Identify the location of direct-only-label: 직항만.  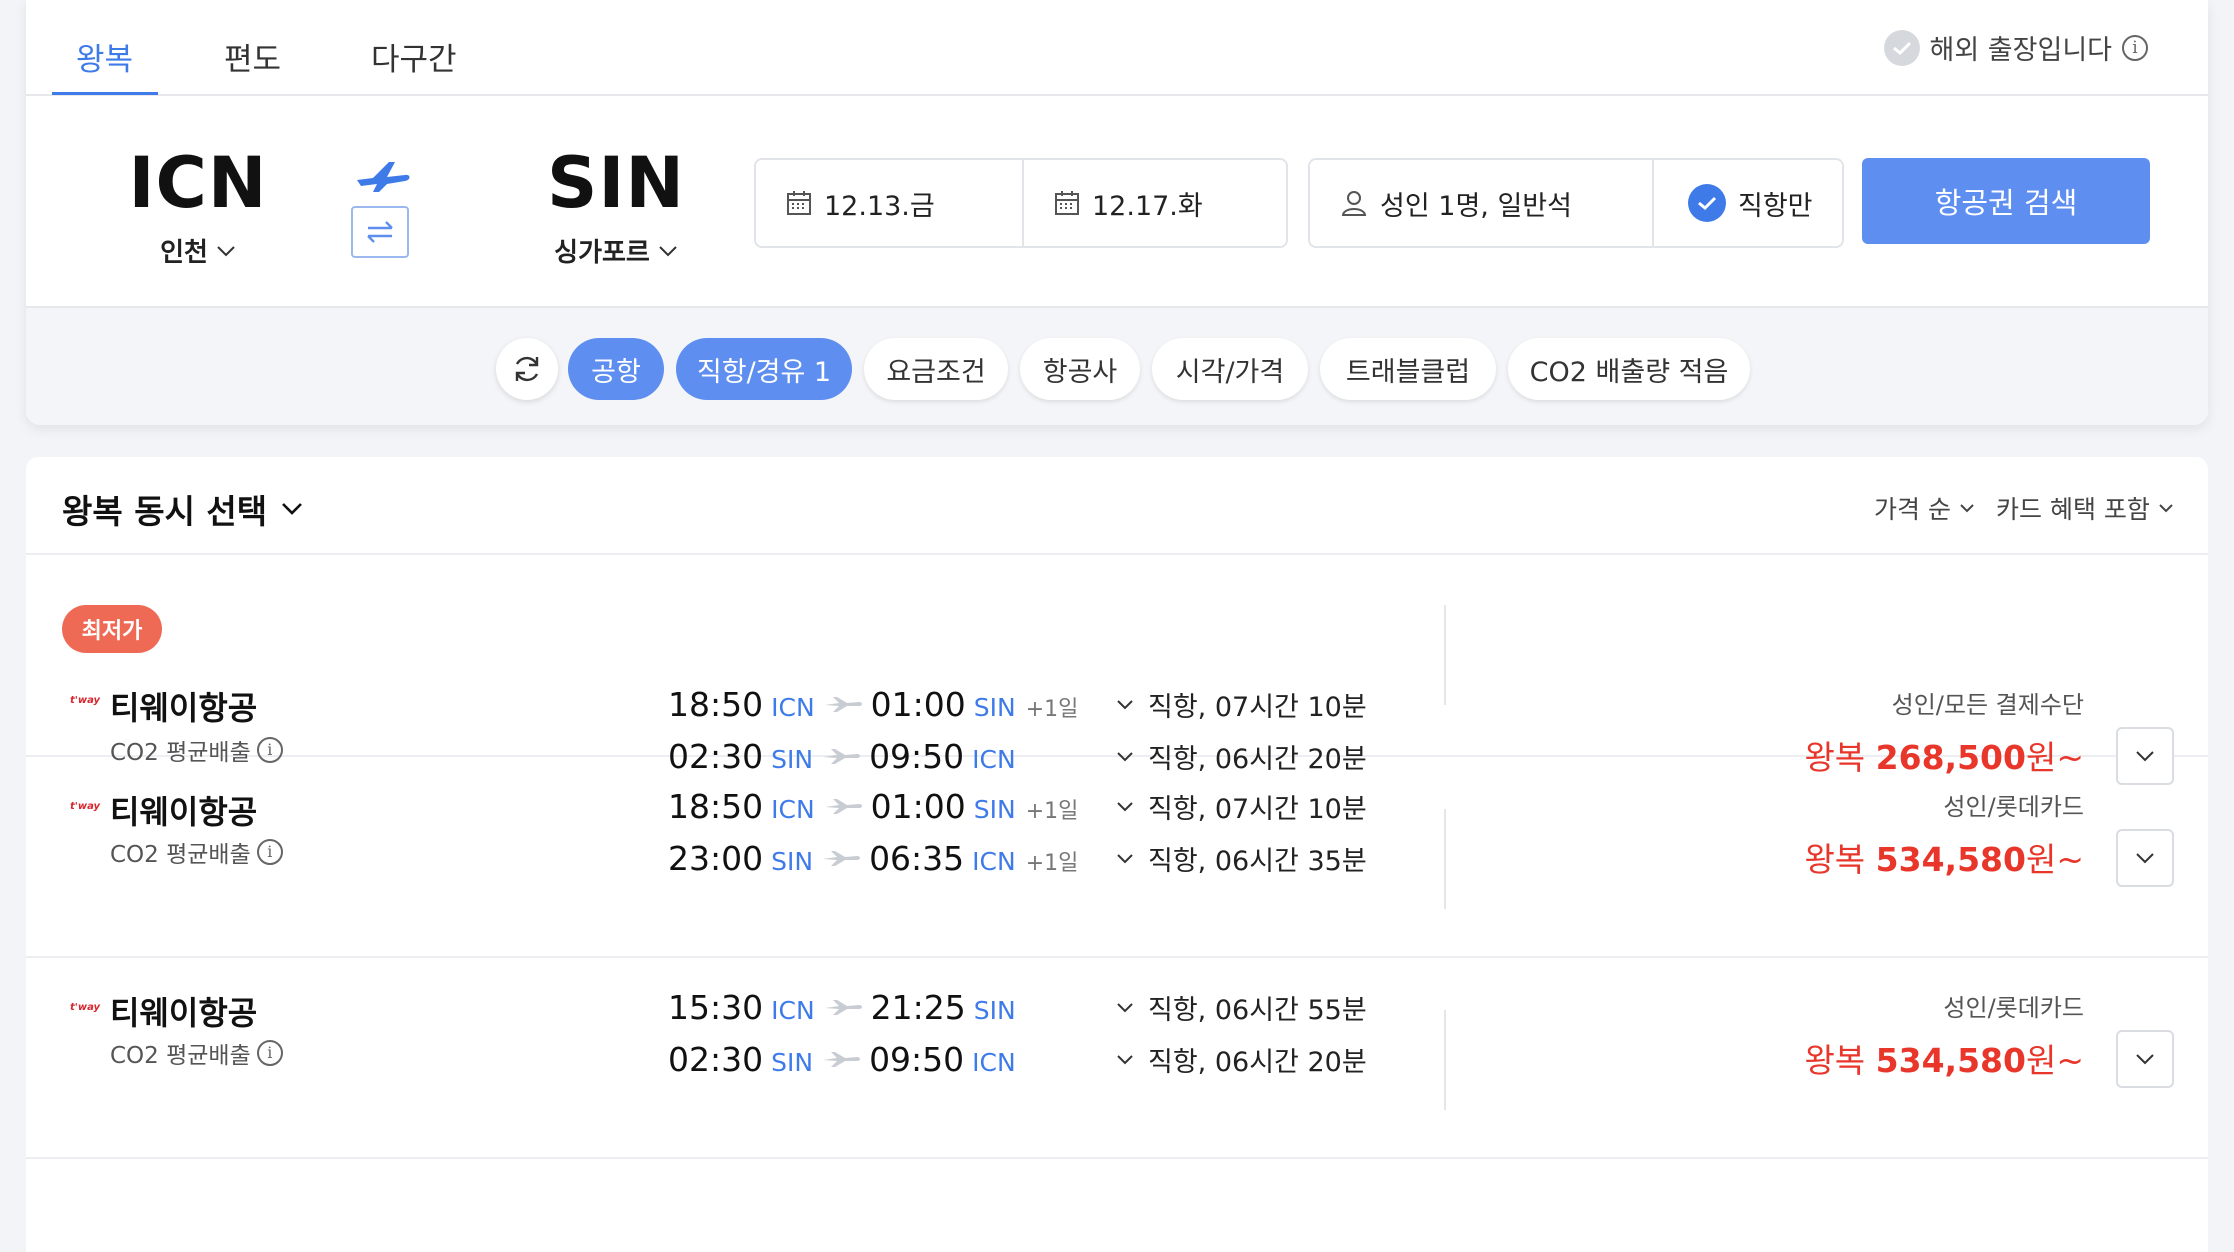
(1775, 206).